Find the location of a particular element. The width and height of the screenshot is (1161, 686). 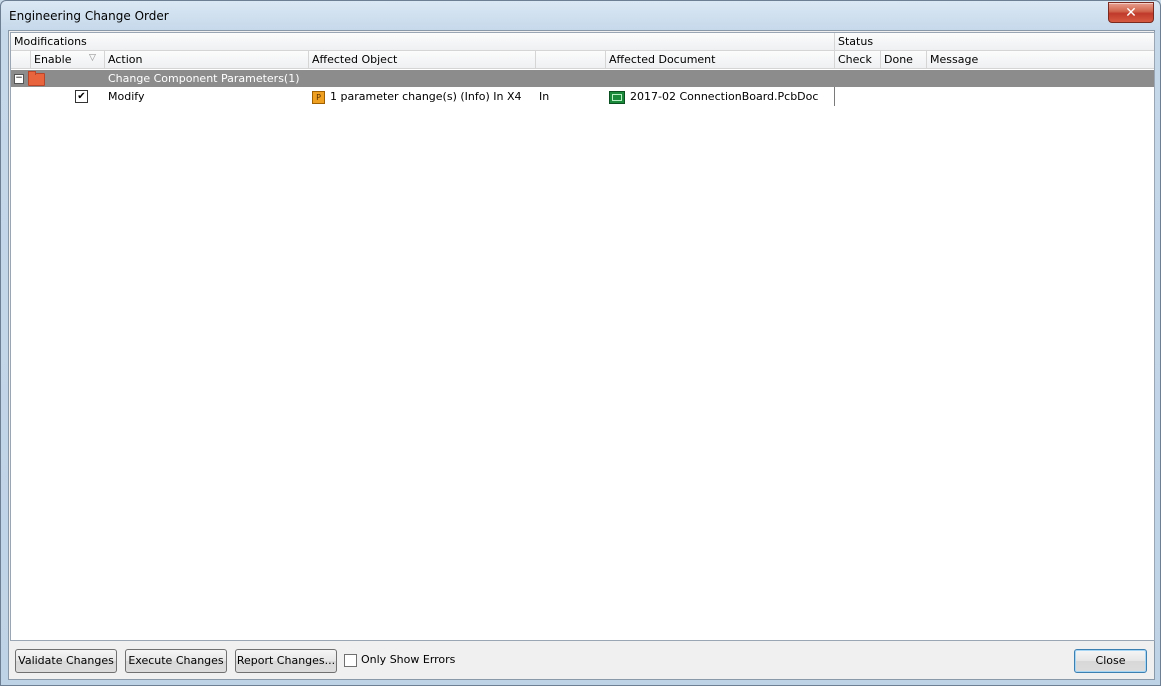

col-header-relation is located at coordinates (571, 59).